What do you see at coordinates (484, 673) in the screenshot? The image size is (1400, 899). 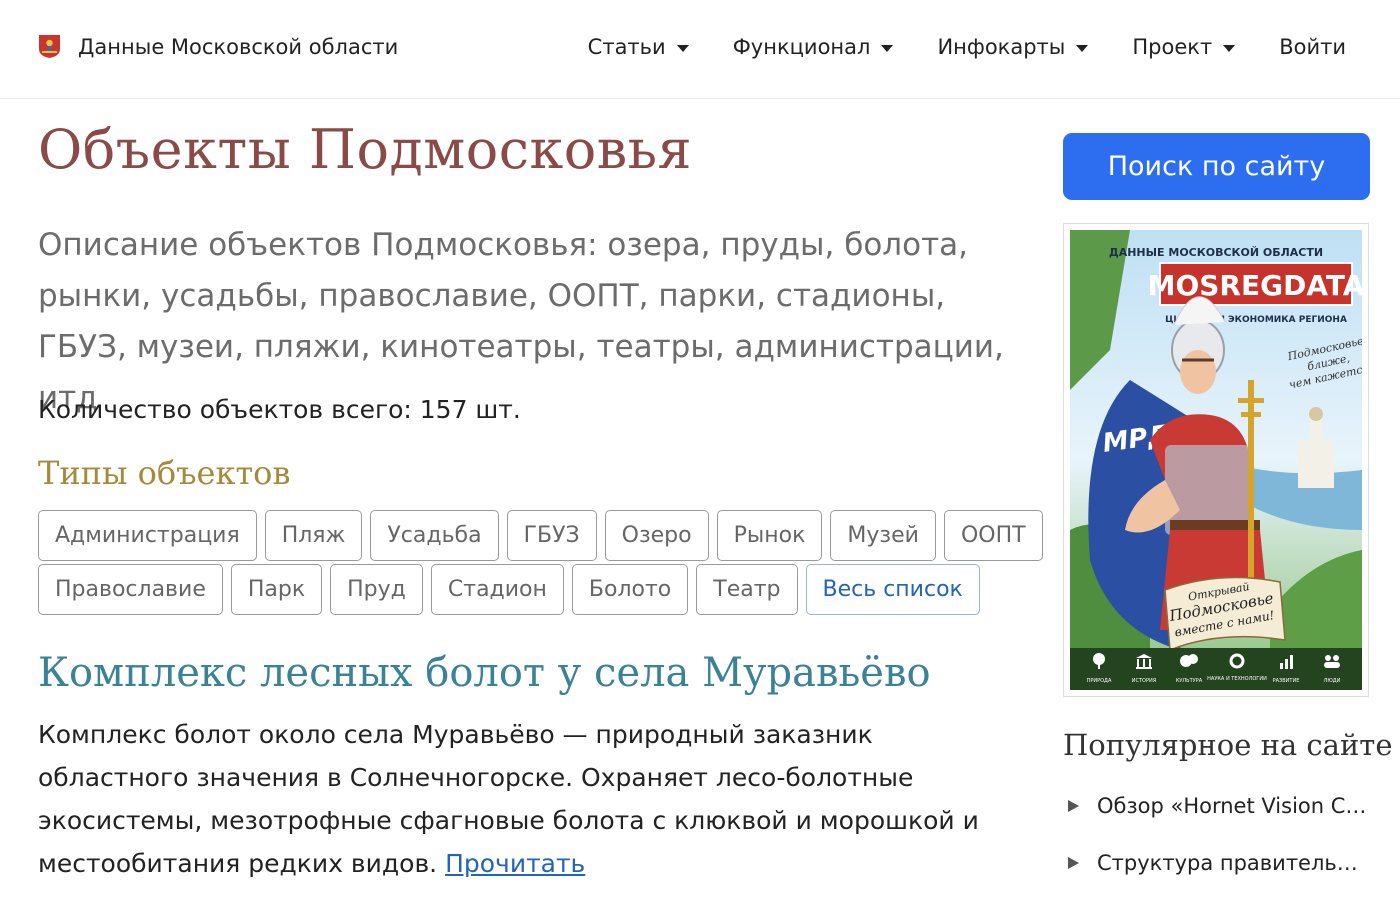 I see `article-title: Комплекс лесных болот у села Муравьёво` at bounding box center [484, 673].